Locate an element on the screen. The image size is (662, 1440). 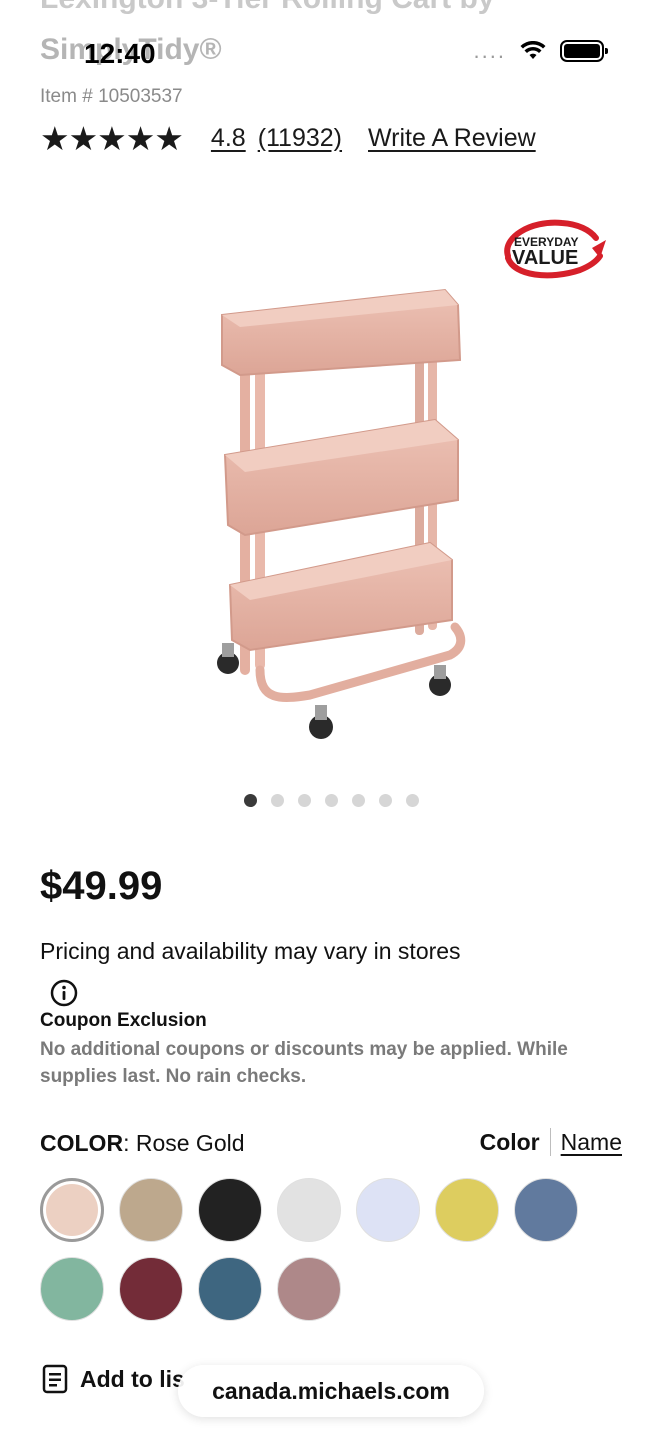
info-icon is located at coordinates (64, 993).